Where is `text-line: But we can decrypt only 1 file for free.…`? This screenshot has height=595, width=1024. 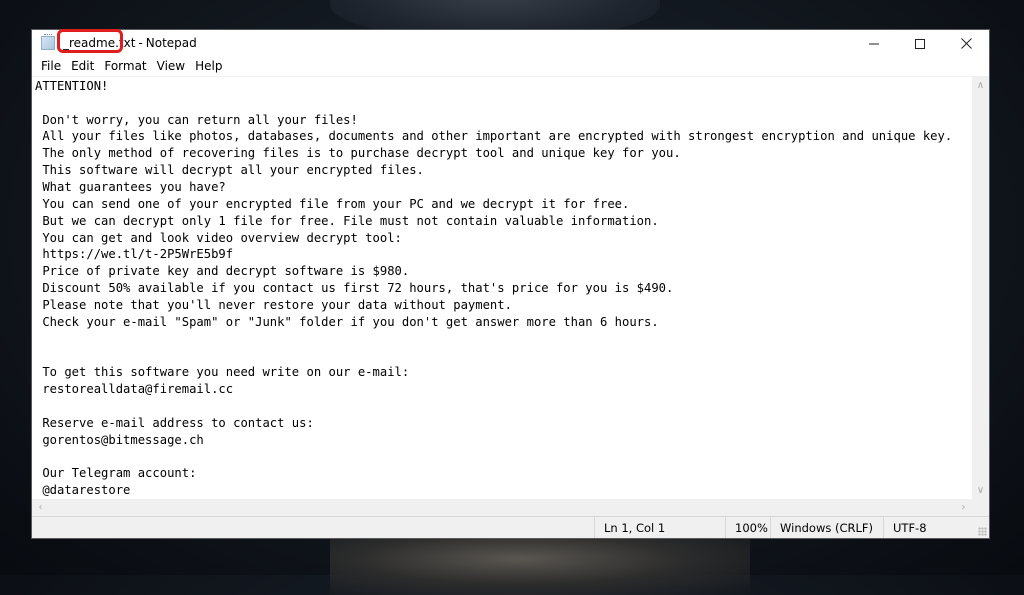
text-line: But we can decrypt only 1 file for free.… is located at coordinates (347, 220).